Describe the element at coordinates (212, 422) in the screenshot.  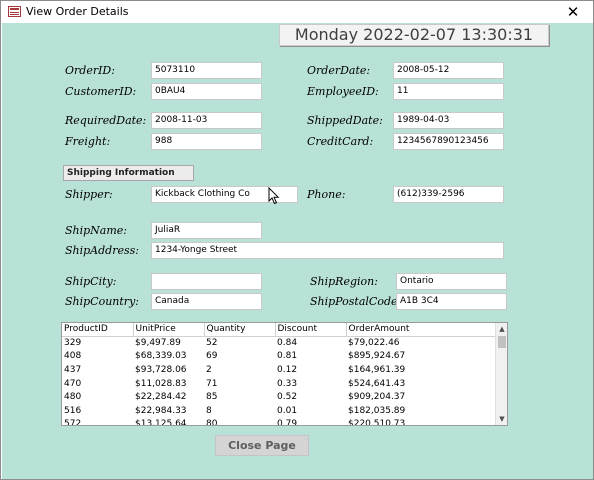
I see `cell-quantity: 80` at that location.